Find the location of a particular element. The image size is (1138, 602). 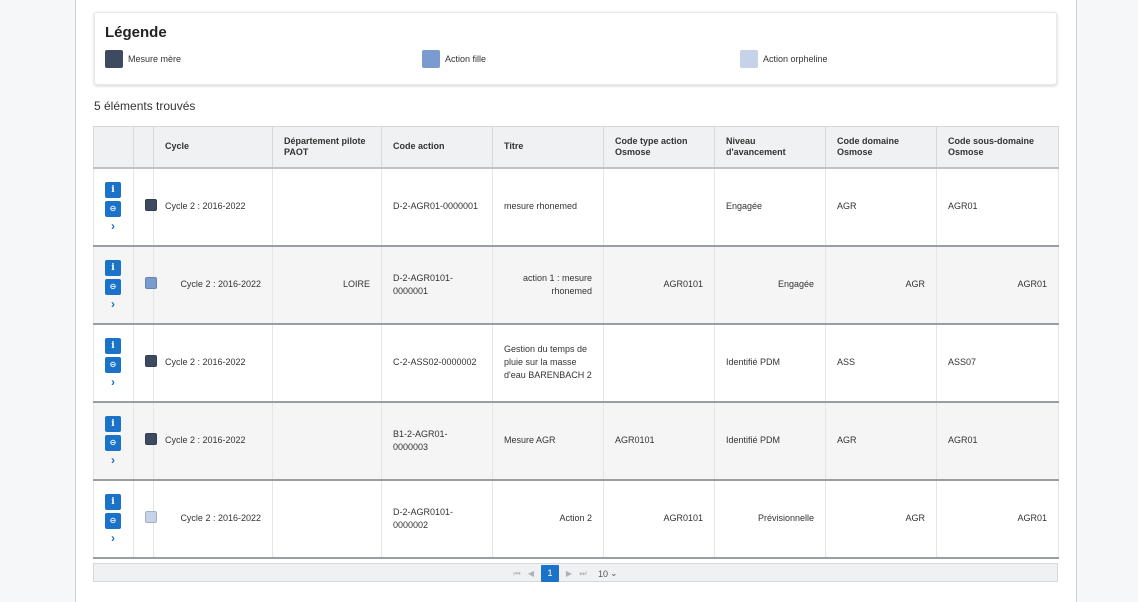

header-actions is located at coordinates (113, 147).